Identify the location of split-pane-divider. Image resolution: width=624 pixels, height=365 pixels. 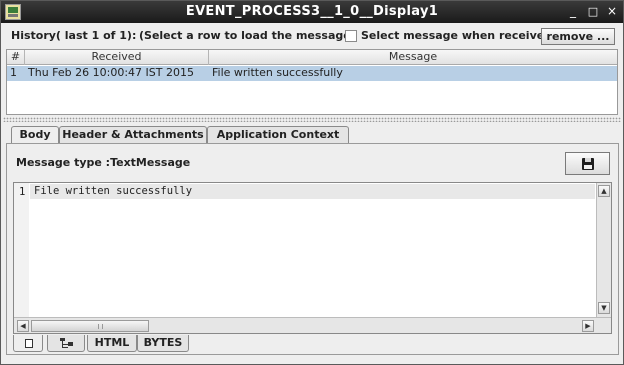
(312, 119).